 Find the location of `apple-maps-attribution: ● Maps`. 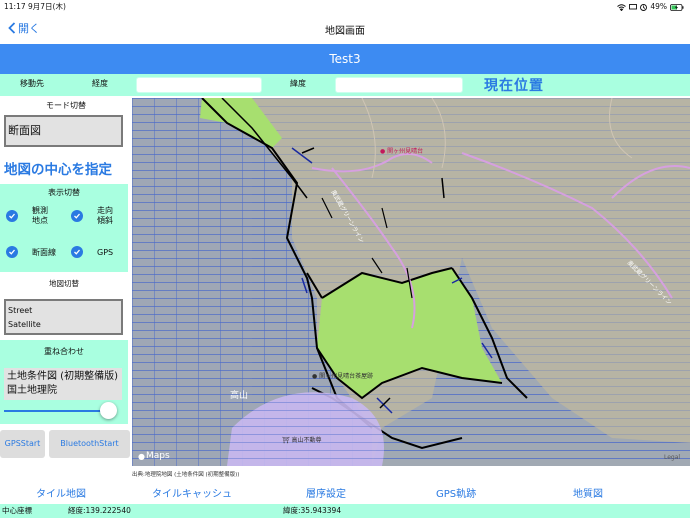

apple-maps-attribution: ● Maps is located at coordinates (154, 456).